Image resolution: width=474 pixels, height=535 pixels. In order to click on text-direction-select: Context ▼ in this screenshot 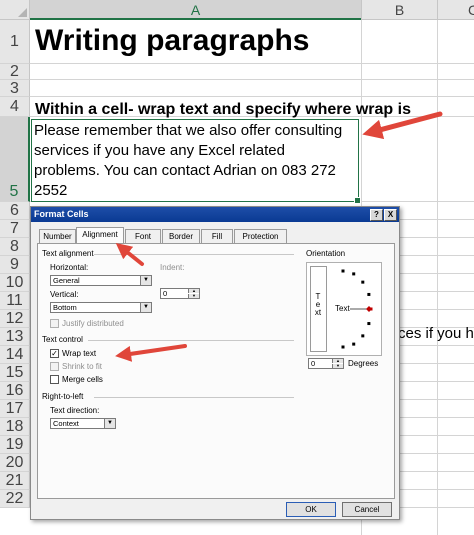, I will do `click(83, 423)`.